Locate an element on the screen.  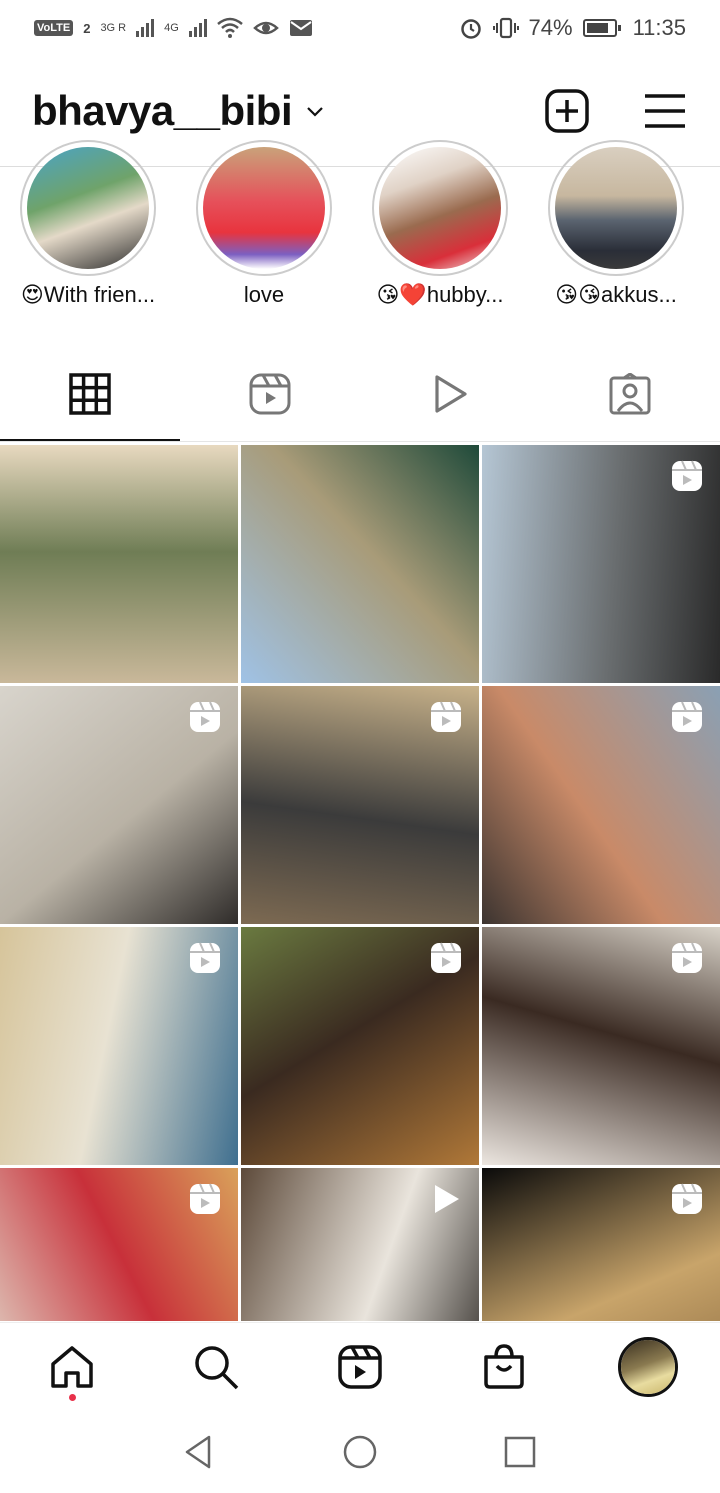
avatar is located at coordinates (648, 1366).